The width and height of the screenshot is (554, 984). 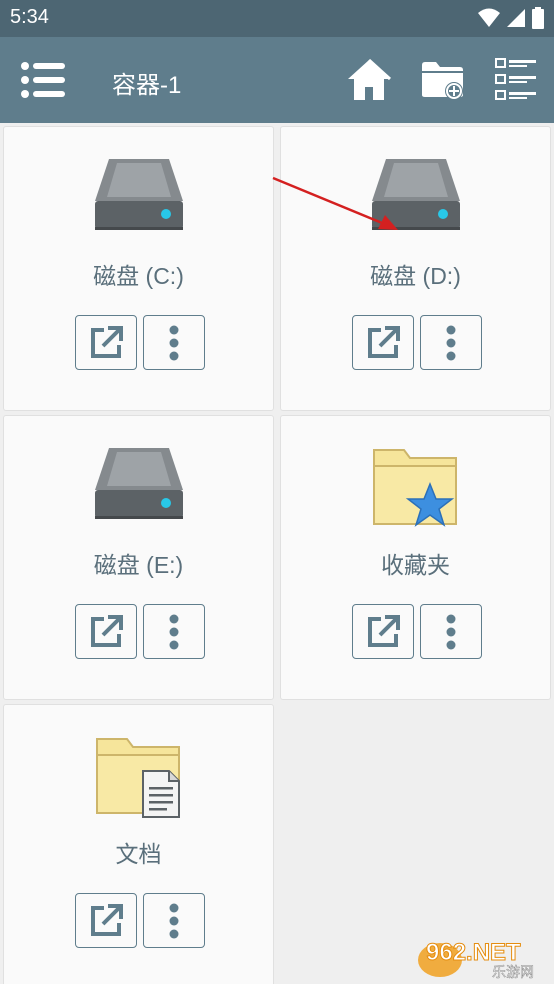 What do you see at coordinates (138, 565) in the screenshot?
I see `item-label: 磁盘 (E:)` at bounding box center [138, 565].